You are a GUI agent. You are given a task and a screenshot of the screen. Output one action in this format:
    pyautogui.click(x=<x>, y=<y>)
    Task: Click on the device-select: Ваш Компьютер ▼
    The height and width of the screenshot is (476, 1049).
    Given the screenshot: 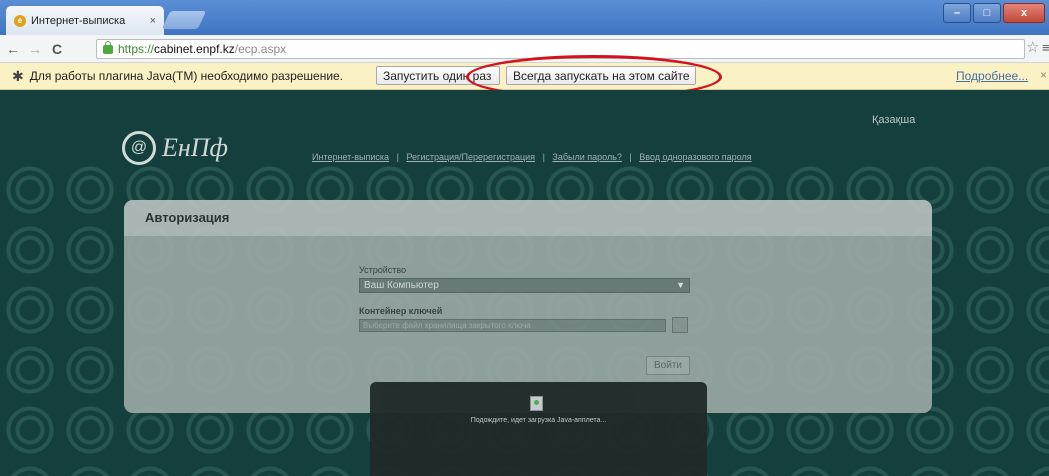 What is the action you would take?
    pyautogui.click(x=524, y=285)
    